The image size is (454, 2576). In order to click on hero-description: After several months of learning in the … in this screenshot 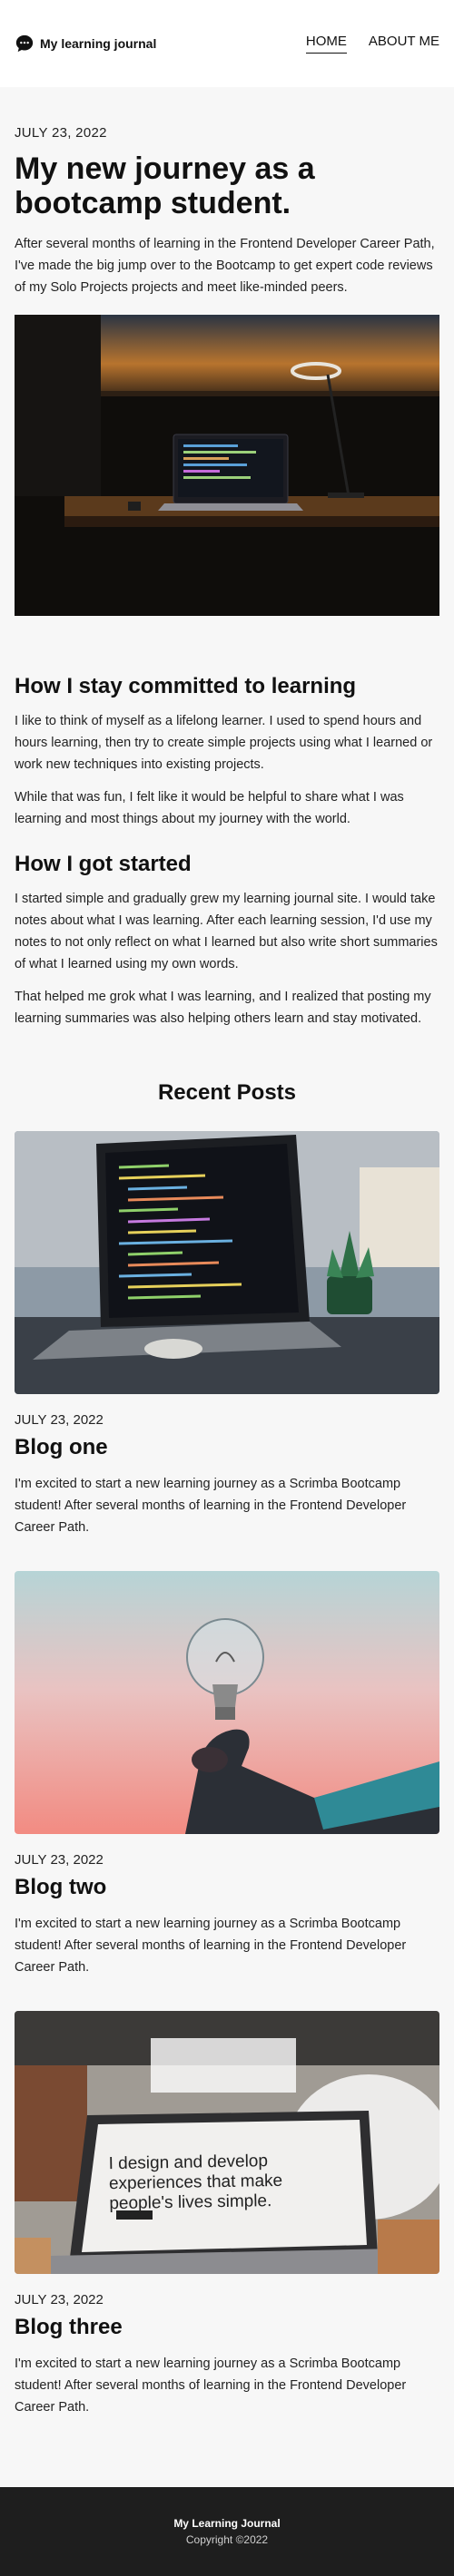, I will do `click(225, 266)`.